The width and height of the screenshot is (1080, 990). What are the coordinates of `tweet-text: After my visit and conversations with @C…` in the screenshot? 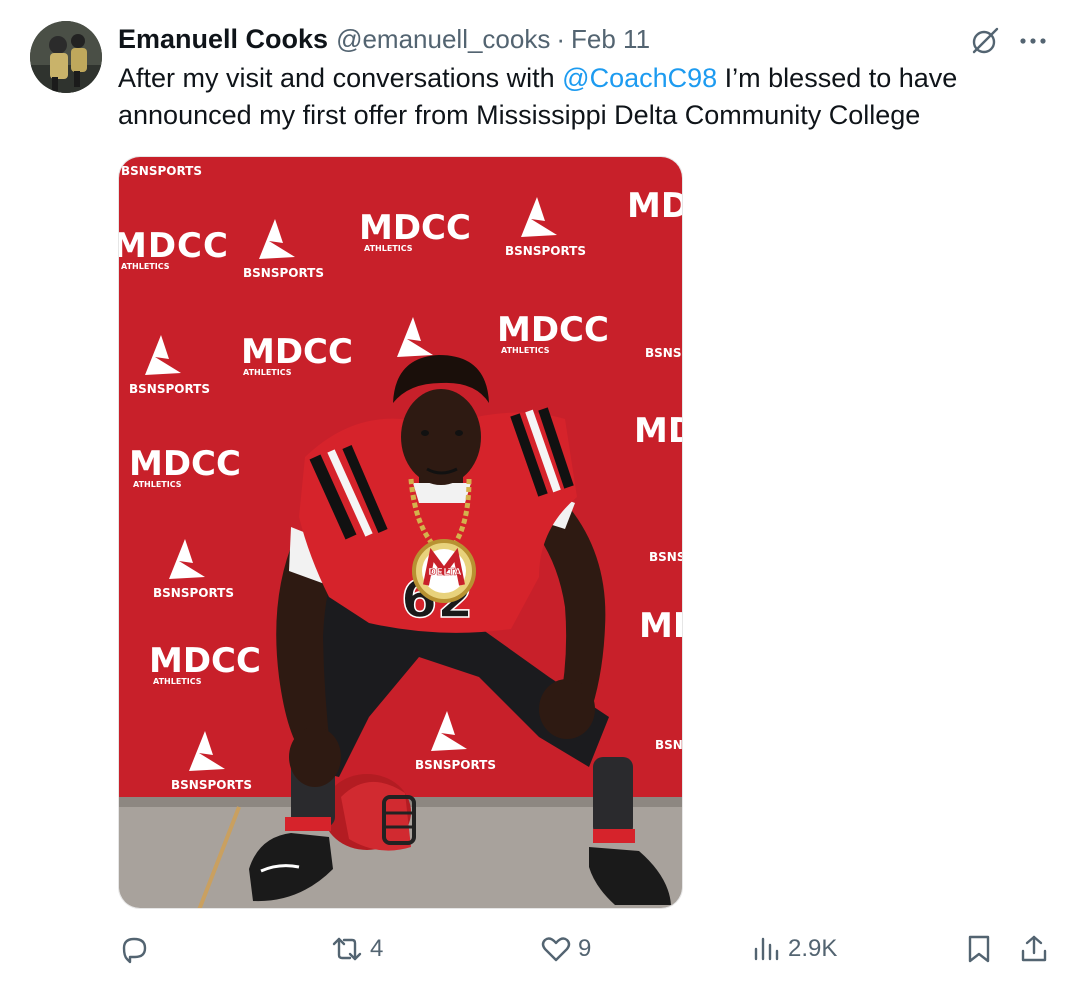 It's located at (578, 97).